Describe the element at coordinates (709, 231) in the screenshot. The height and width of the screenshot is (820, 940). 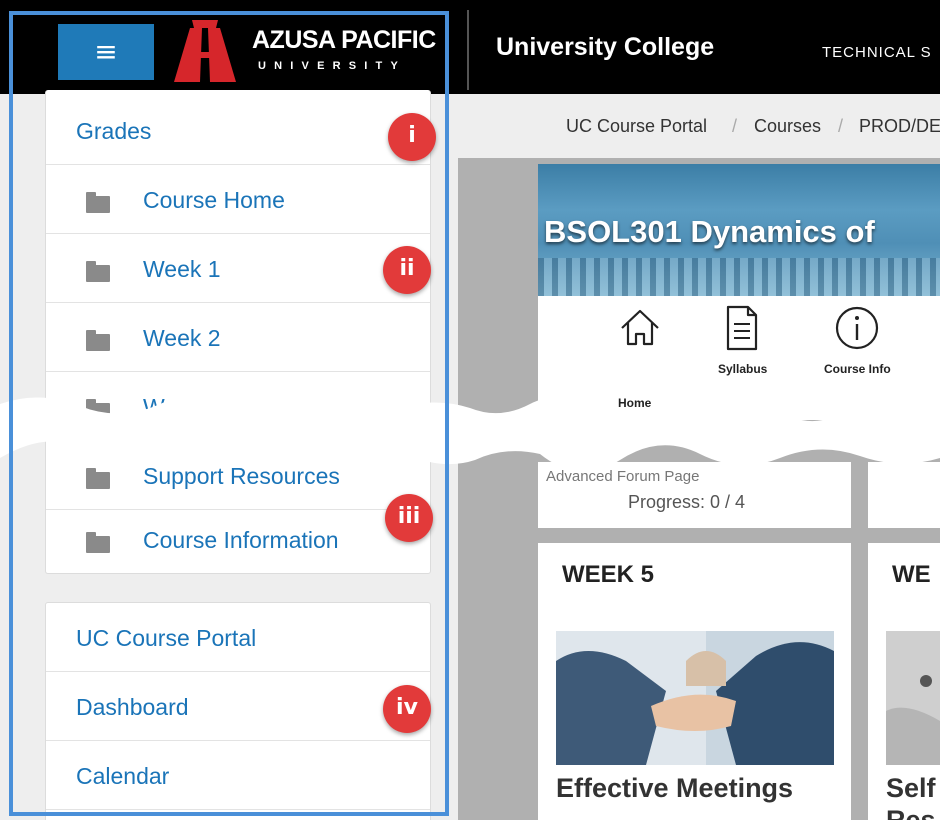
I see `course-title: BSOL301 Dynamics of` at that location.